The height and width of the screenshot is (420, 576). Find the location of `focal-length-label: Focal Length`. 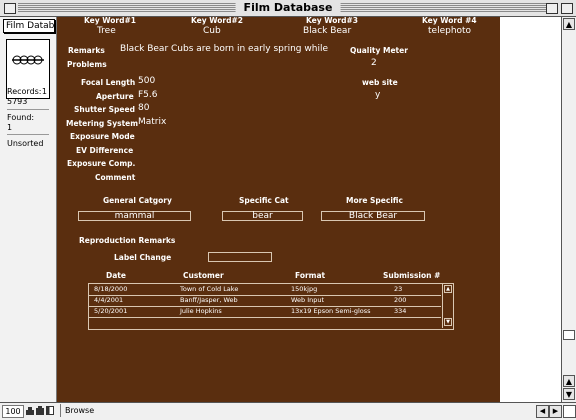

focal-length-label: Focal Length is located at coordinates (108, 82).